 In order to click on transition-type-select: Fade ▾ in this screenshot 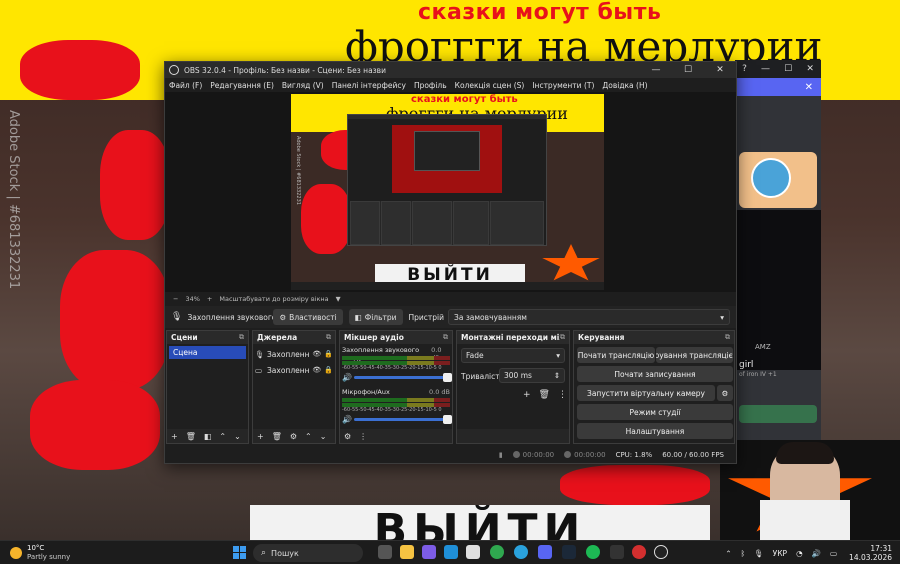, I will do `click(513, 355)`.